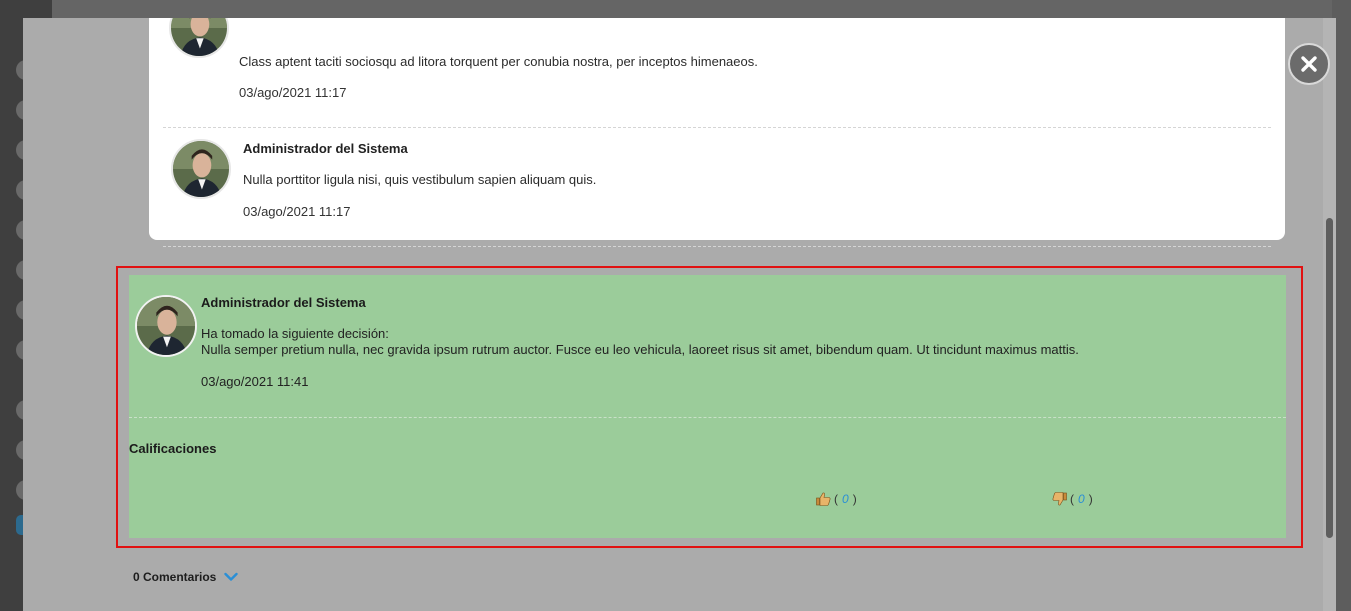 This screenshot has height=611, width=1351. What do you see at coordinates (1059, 499) in the screenshot?
I see `thumbs-down-icon` at bounding box center [1059, 499].